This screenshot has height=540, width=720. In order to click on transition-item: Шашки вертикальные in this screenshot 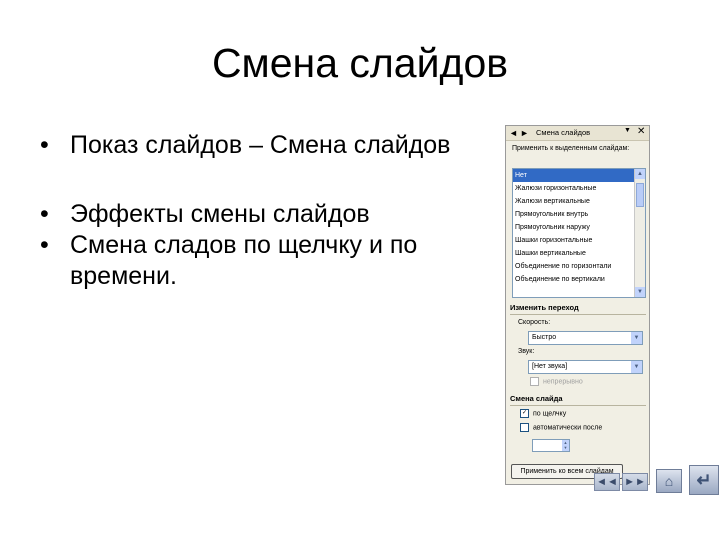, I will do `click(574, 253)`.